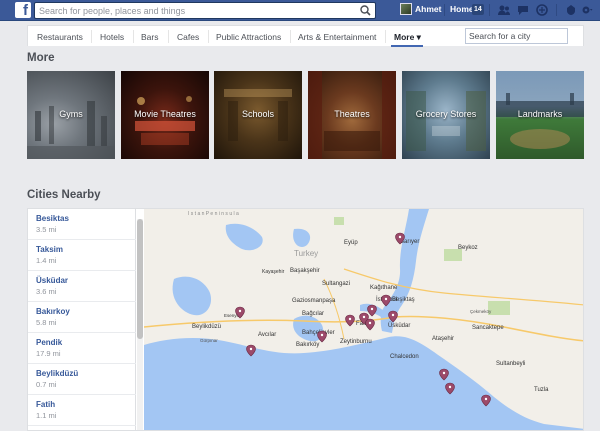  What do you see at coordinates (149, 37) in the screenshot?
I see `tab-bars: Bars` at bounding box center [149, 37].